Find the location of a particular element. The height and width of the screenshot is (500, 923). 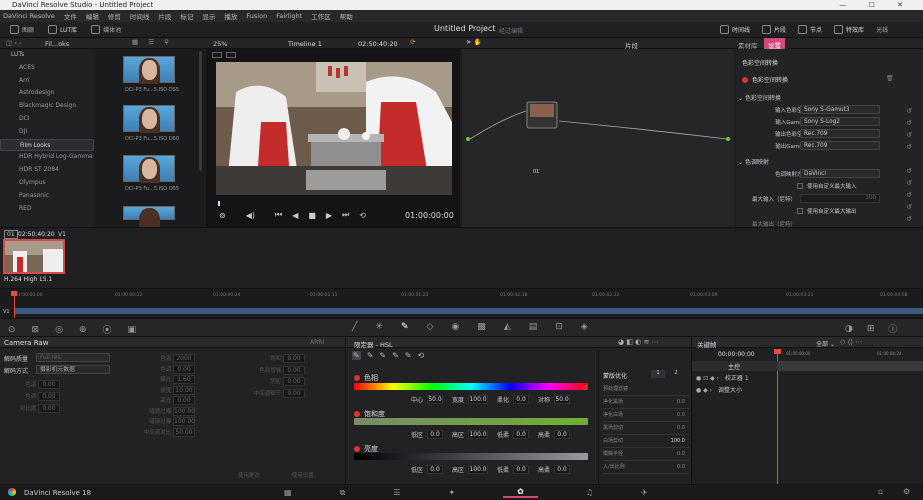

kf-track-corrector: ● ⊡ ◆ › 校正器 1 is located at coordinates (809, 378).